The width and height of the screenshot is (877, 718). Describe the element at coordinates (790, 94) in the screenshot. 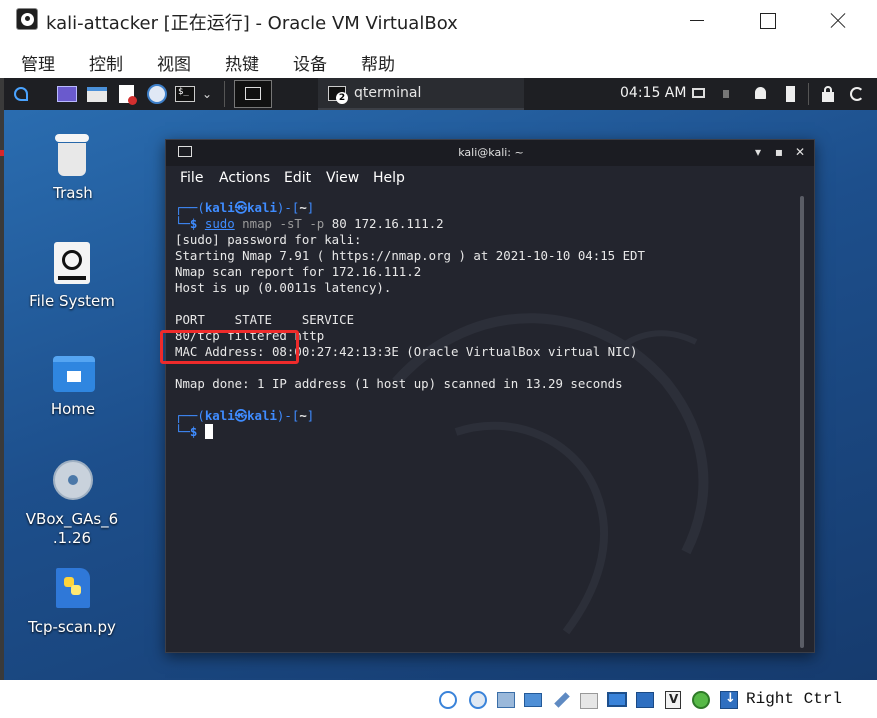

I see `battery-icon` at that location.